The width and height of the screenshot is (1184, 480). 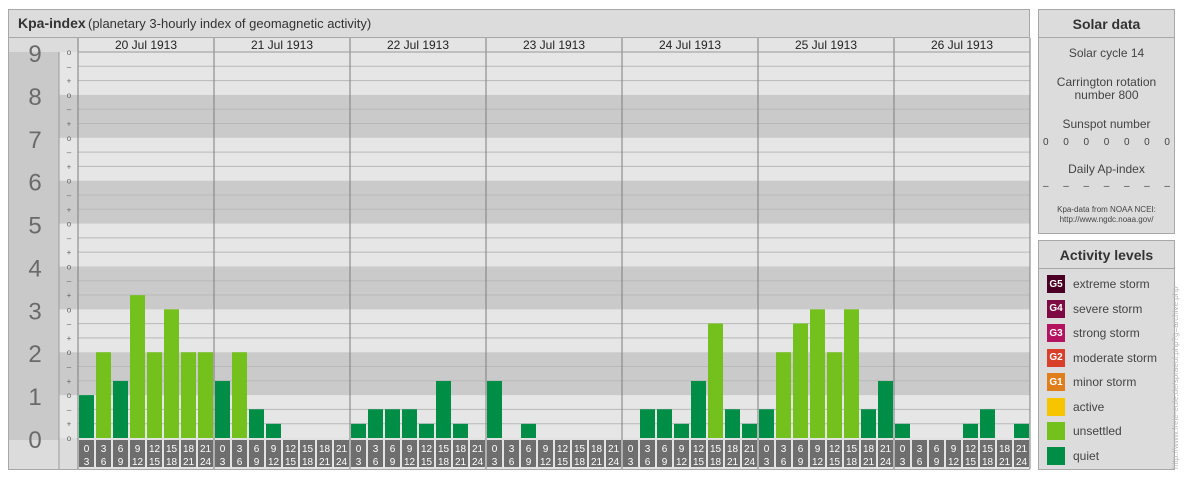 I want to click on activity-title: Activity levels, so click(x=1106, y=255).